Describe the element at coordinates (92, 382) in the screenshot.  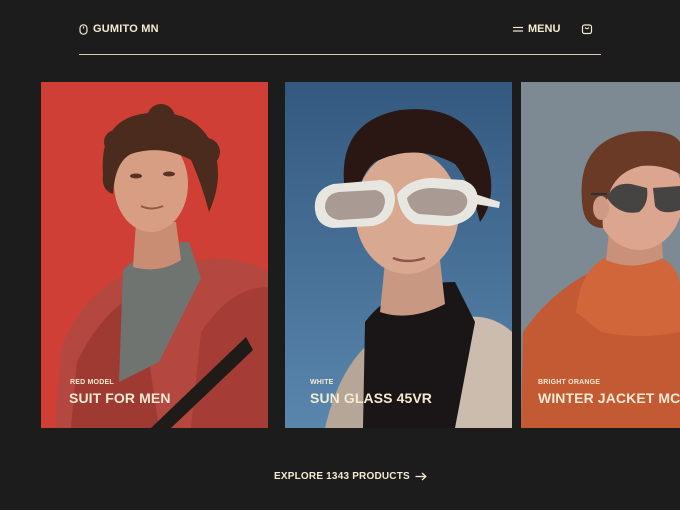
I see `product-tag: RED MODEL` at that location.